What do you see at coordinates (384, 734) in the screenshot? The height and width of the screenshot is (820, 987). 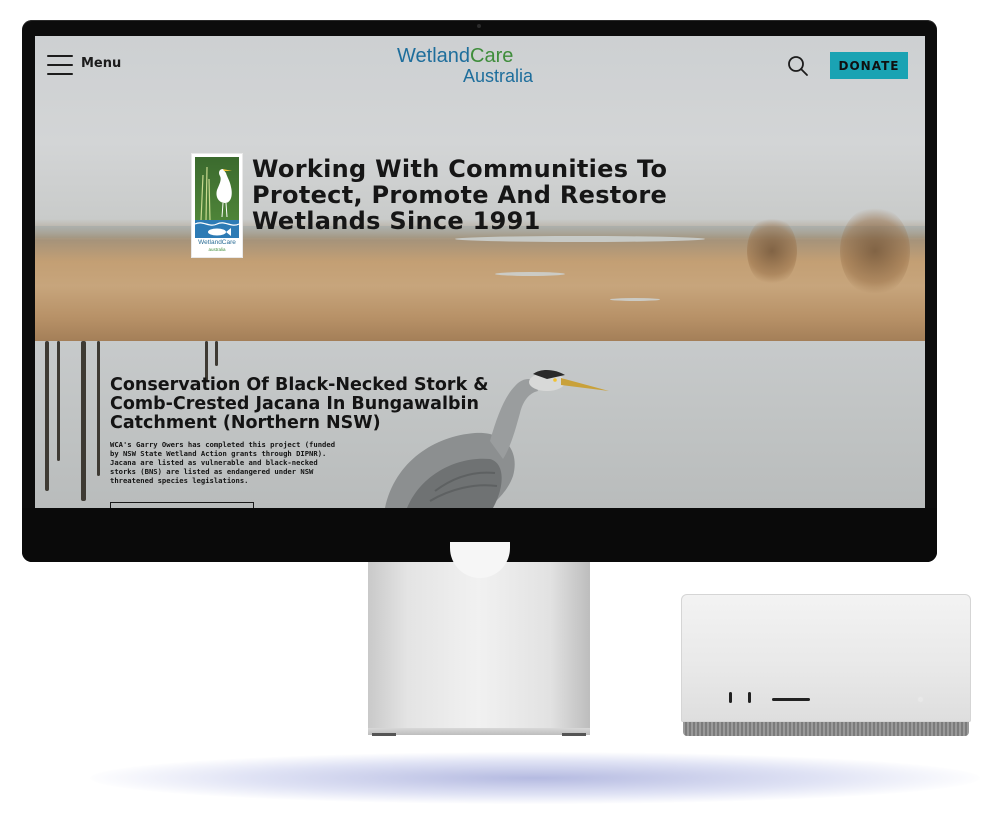 I see `stand-foot-left` at bounding box center [384, 734].